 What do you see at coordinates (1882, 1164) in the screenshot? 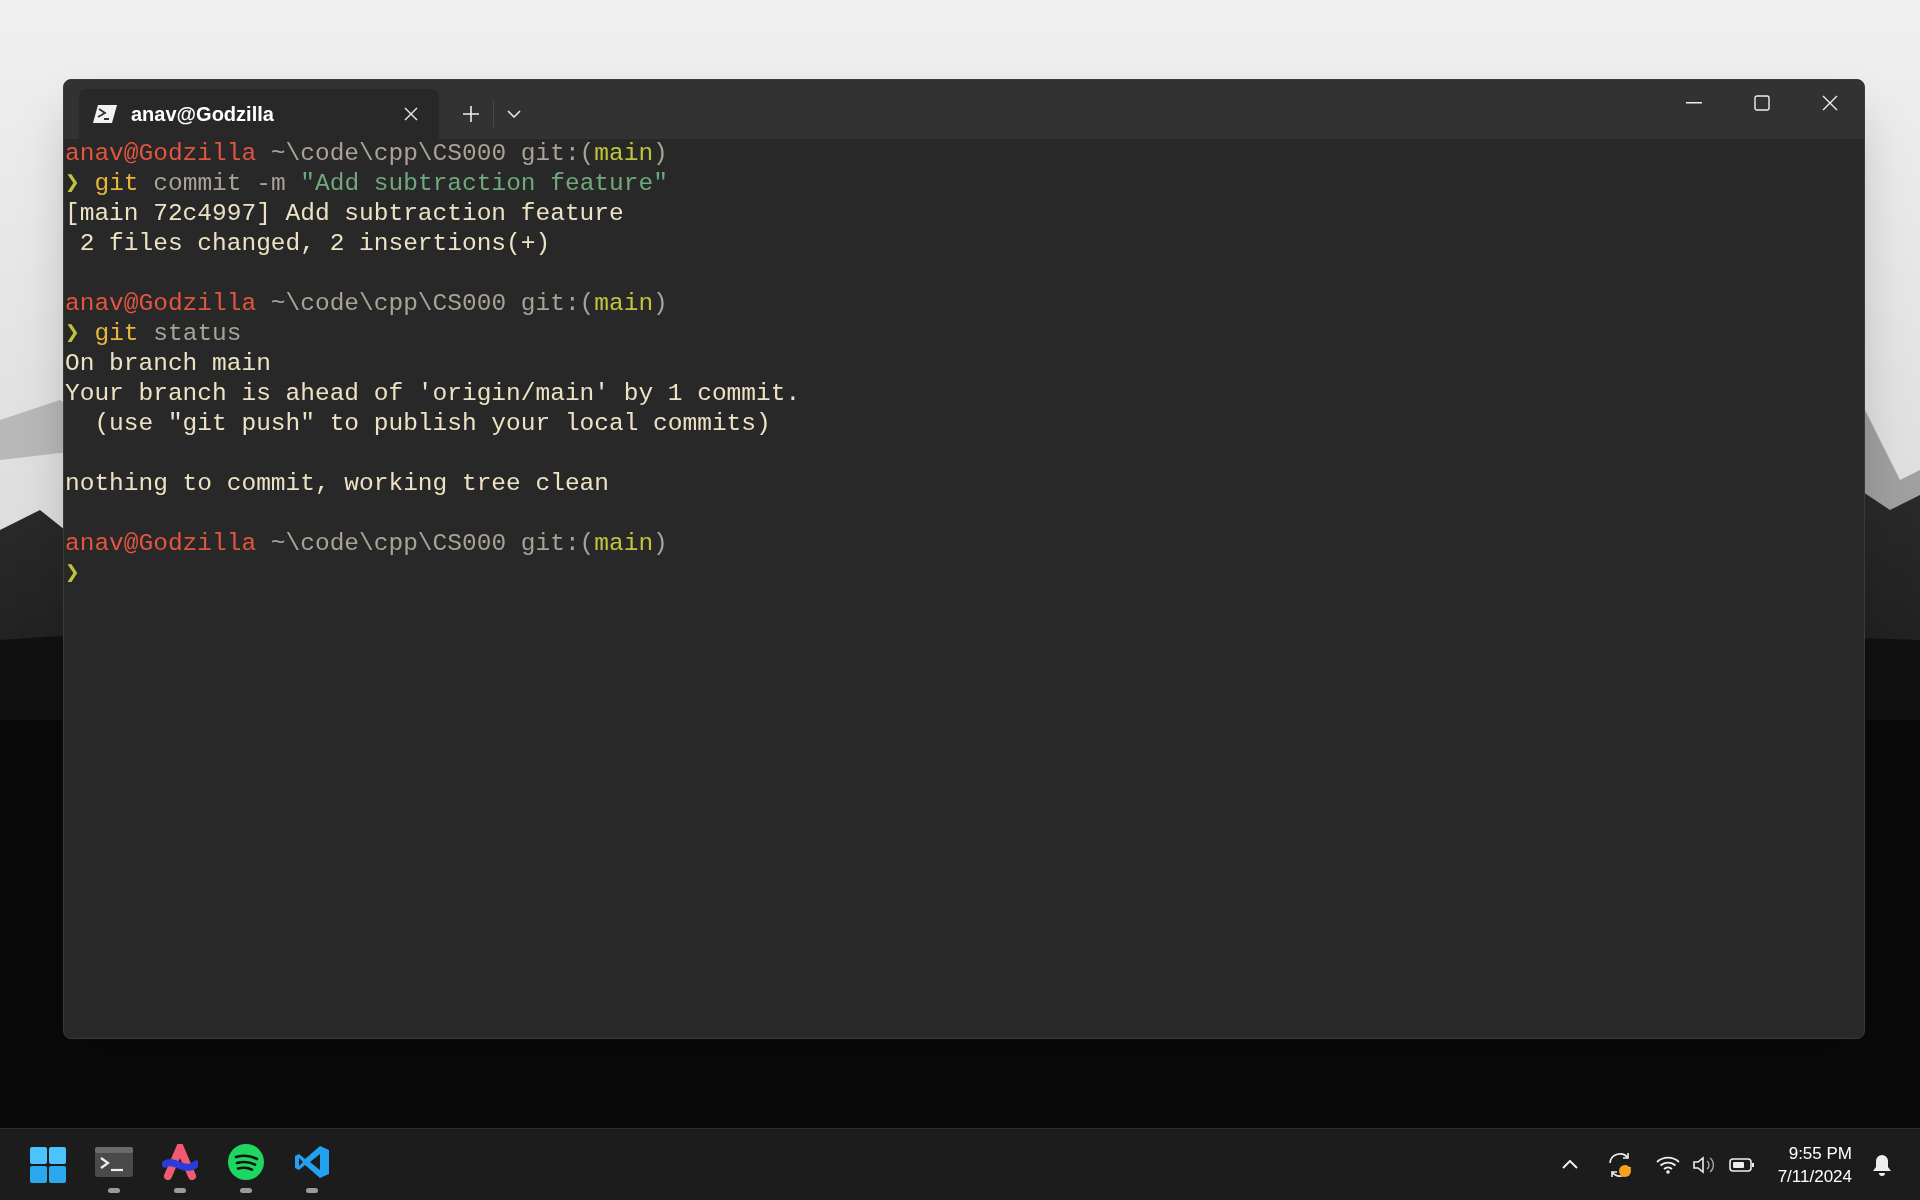
I see `bell-icon` at bounding box center [1882, 1164].